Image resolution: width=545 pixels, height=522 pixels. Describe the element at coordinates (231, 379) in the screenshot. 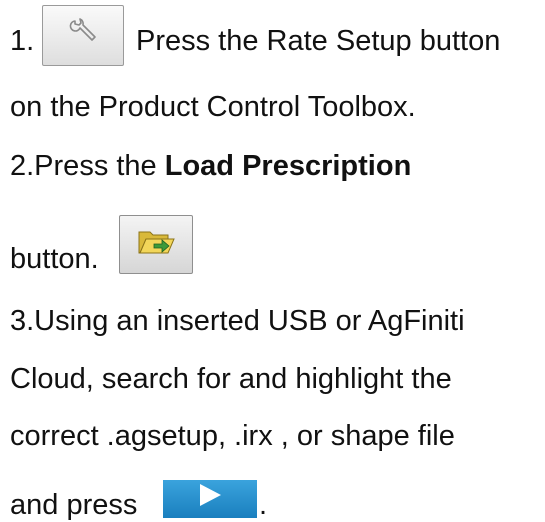

I see `step-3-text-b: Cloud, search for and highlight the` at that location.